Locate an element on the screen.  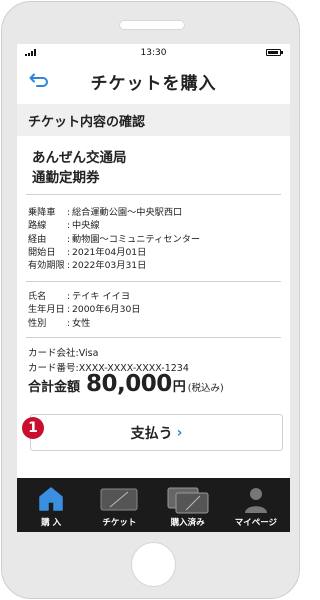
detail-row-expiry: 有効期限:2022年03月31日 is located at coordinates (87, 266).